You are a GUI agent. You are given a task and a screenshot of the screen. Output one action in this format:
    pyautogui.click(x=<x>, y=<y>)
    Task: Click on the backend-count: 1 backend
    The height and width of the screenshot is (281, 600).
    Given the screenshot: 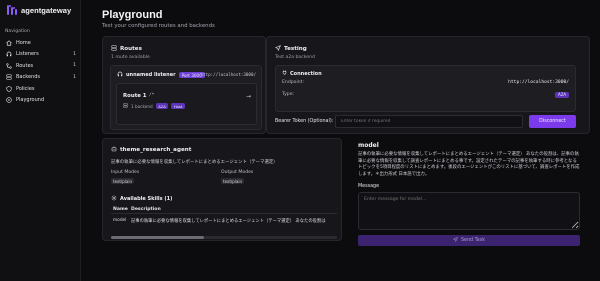 What is the action you would take?
    pyautogui.click(x=142, y=106)
    